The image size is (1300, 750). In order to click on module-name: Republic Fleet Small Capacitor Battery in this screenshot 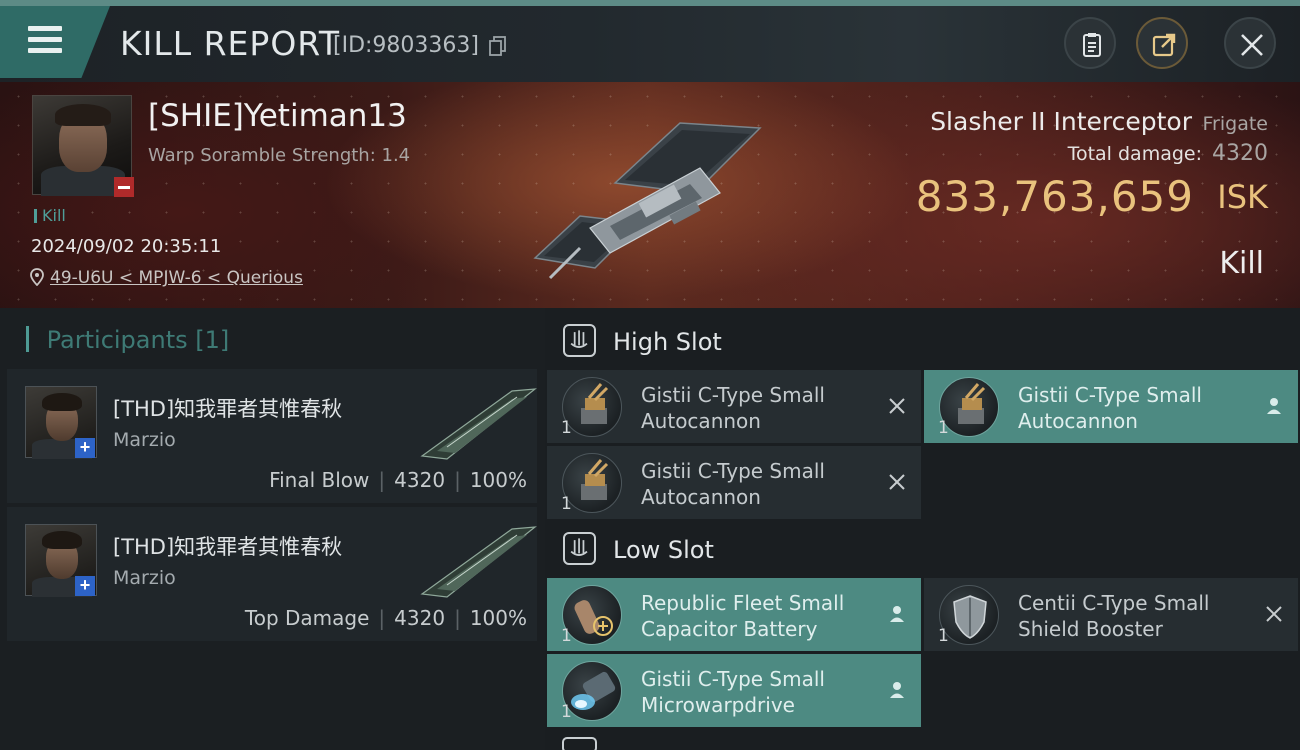, I will do `click(743, 616)`.